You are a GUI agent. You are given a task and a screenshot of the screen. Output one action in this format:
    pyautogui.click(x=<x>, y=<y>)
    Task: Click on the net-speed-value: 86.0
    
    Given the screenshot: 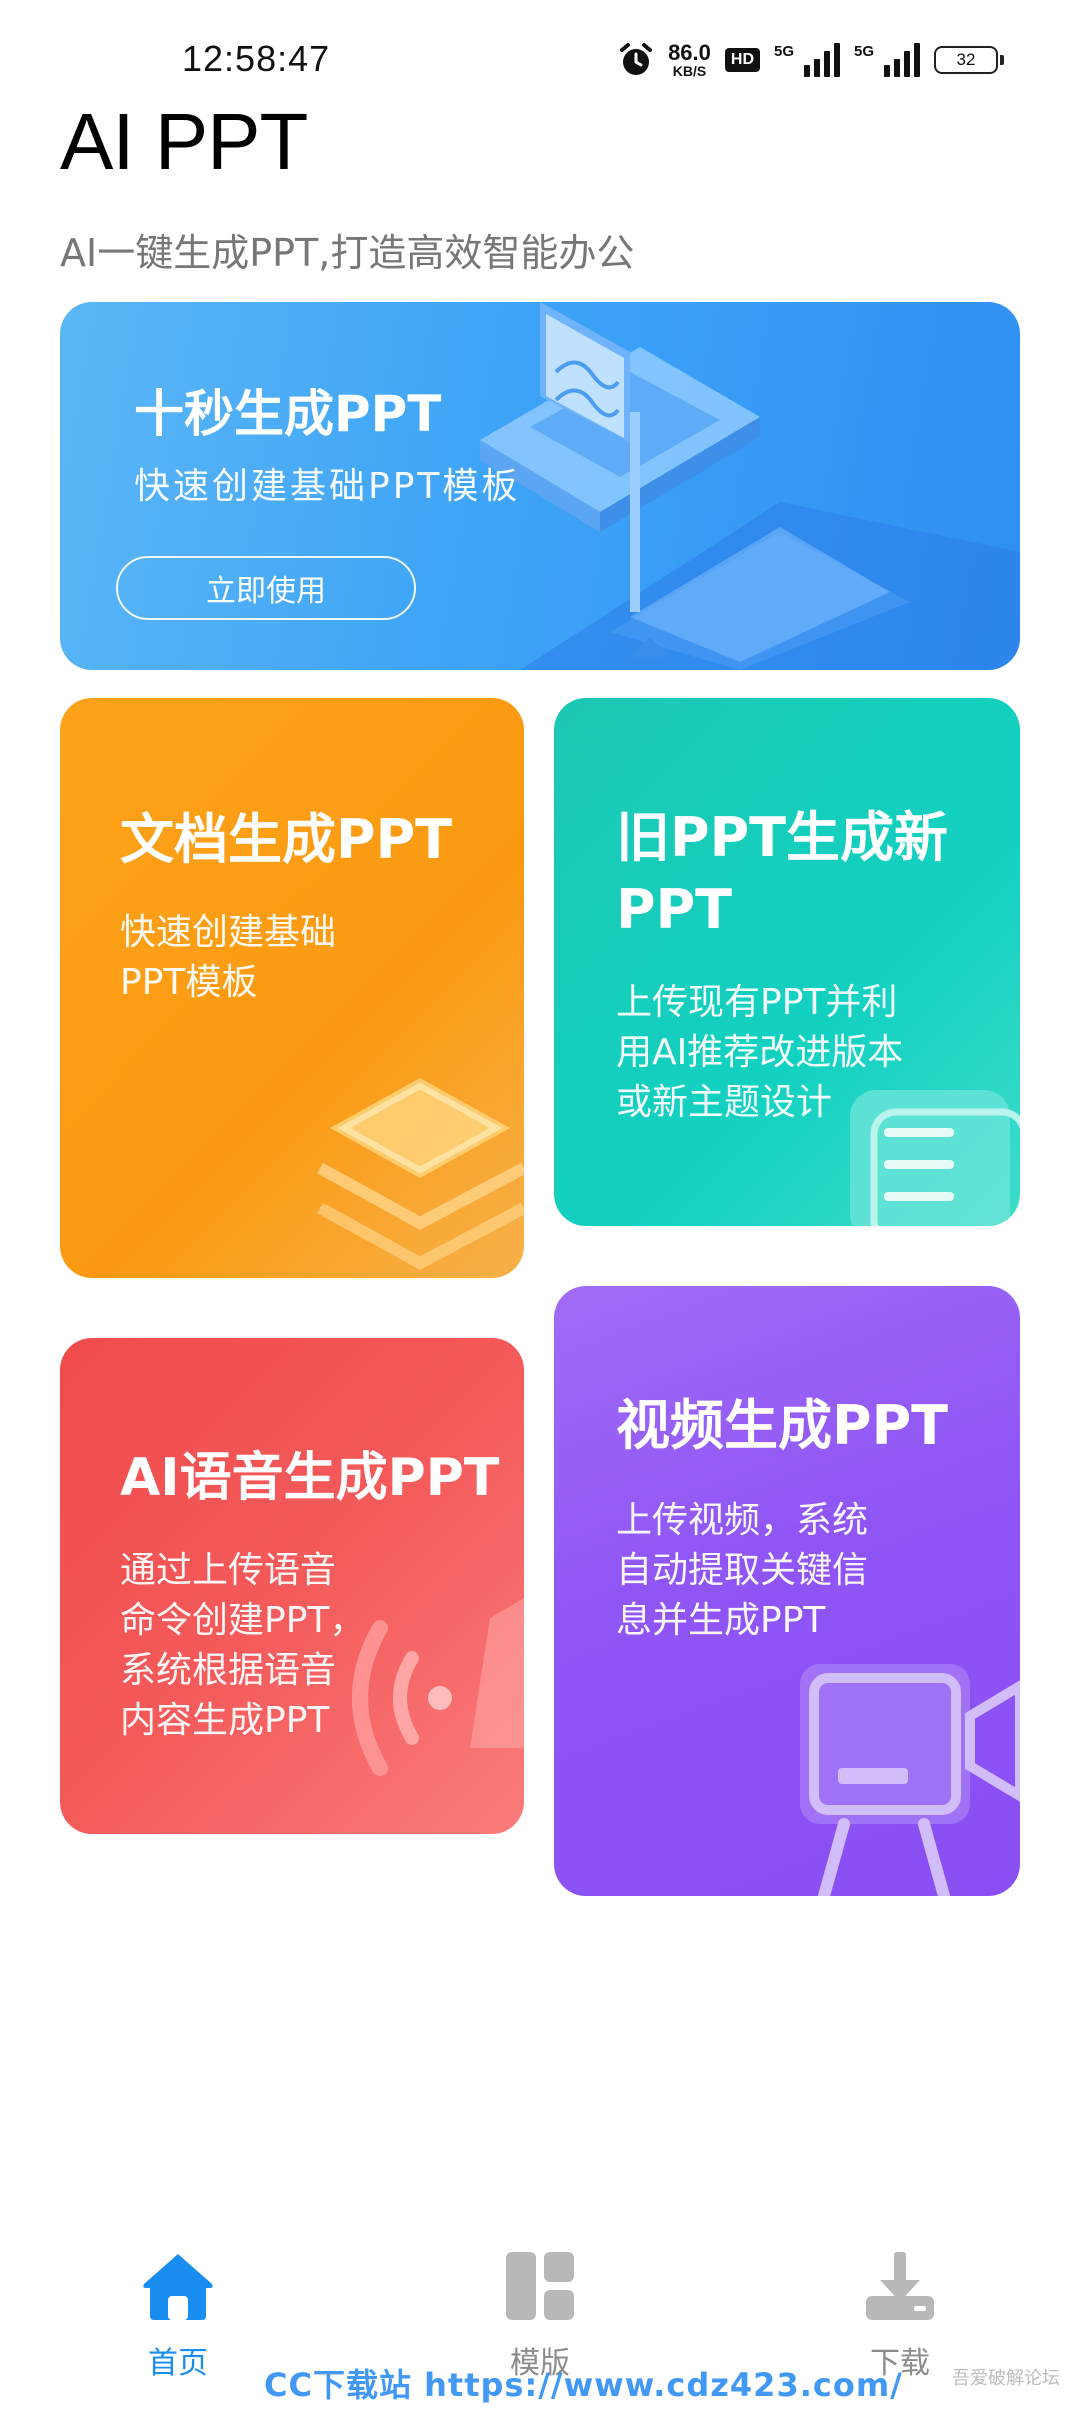 What is the action you would take?
    pyautogui.click(x=689, y=52)
    